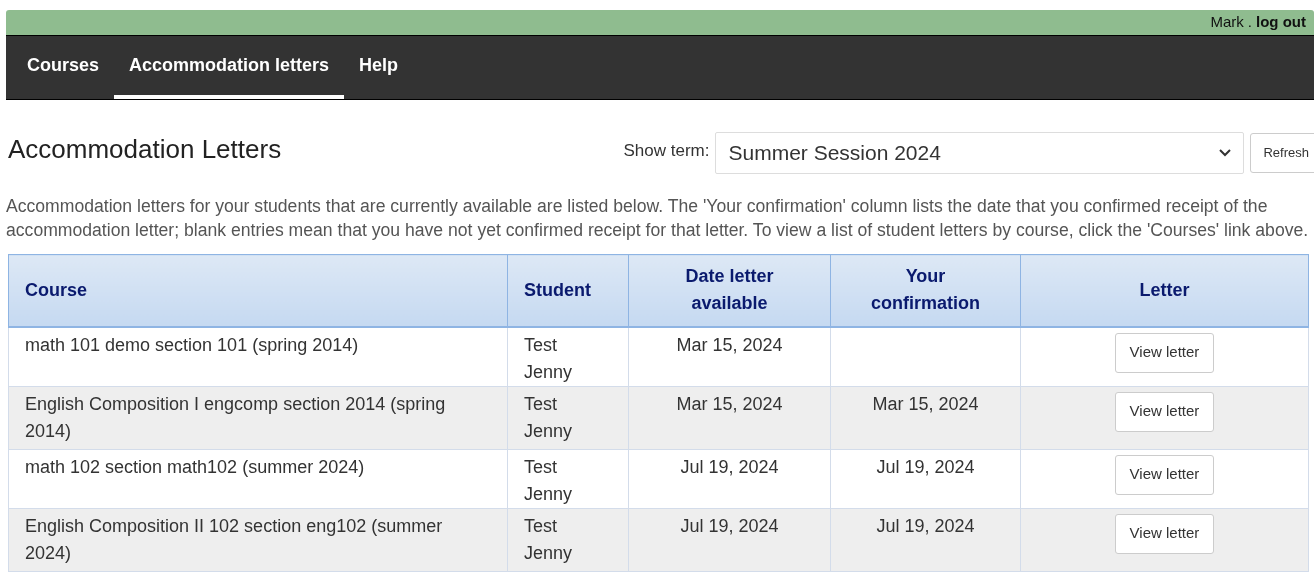 The height and width of the screenshot is (588, 1314). I want to click on column-header: Letter, so click(1164, 290).